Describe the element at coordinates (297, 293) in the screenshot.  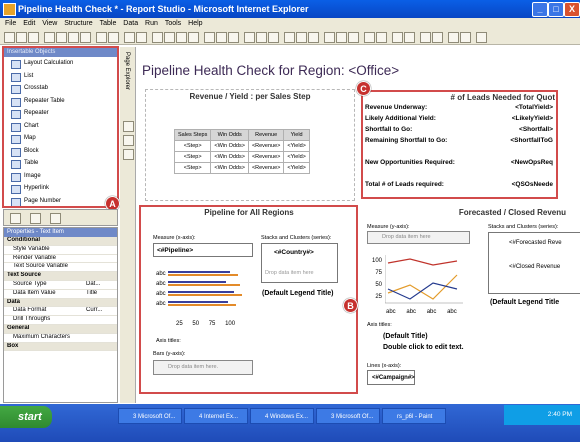
I see `pipeline-legend-title: (Default Legend Title)` at that location.